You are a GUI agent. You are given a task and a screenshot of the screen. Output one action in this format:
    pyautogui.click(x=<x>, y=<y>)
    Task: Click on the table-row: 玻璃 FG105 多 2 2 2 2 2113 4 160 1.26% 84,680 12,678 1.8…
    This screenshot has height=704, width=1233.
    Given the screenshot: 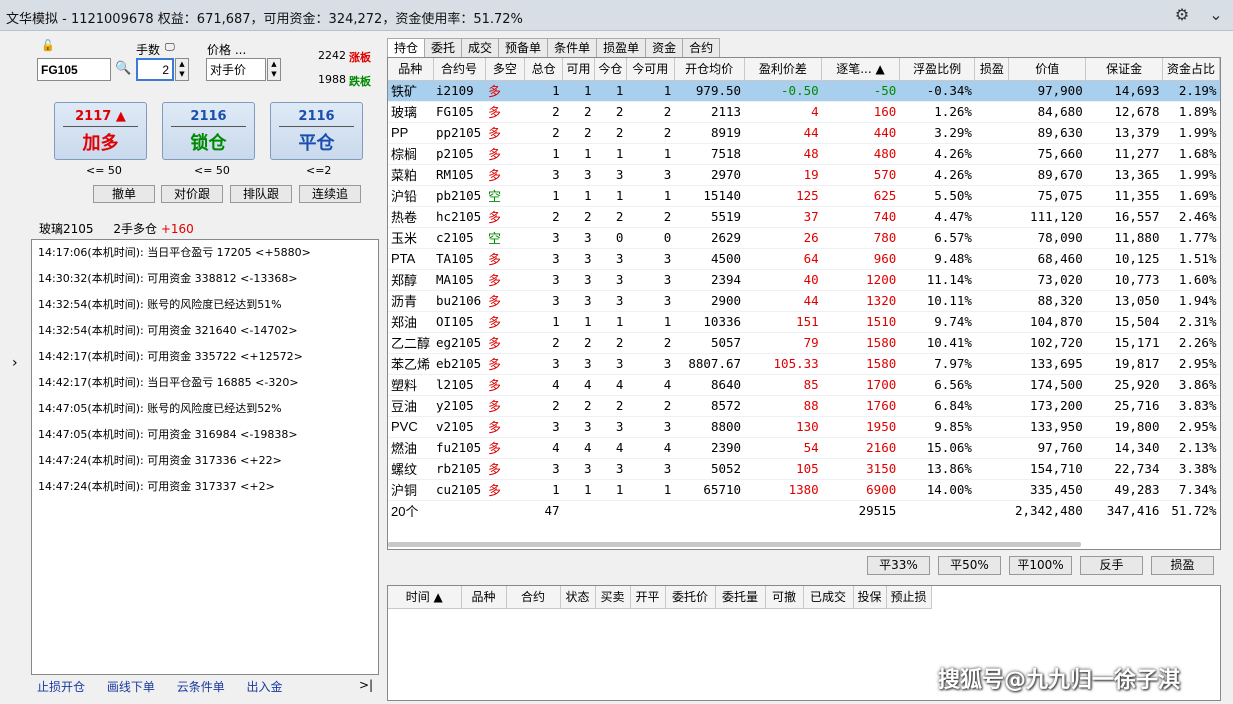 What is the action you would take?
    pyautogui.click(x=804, y=112)
    